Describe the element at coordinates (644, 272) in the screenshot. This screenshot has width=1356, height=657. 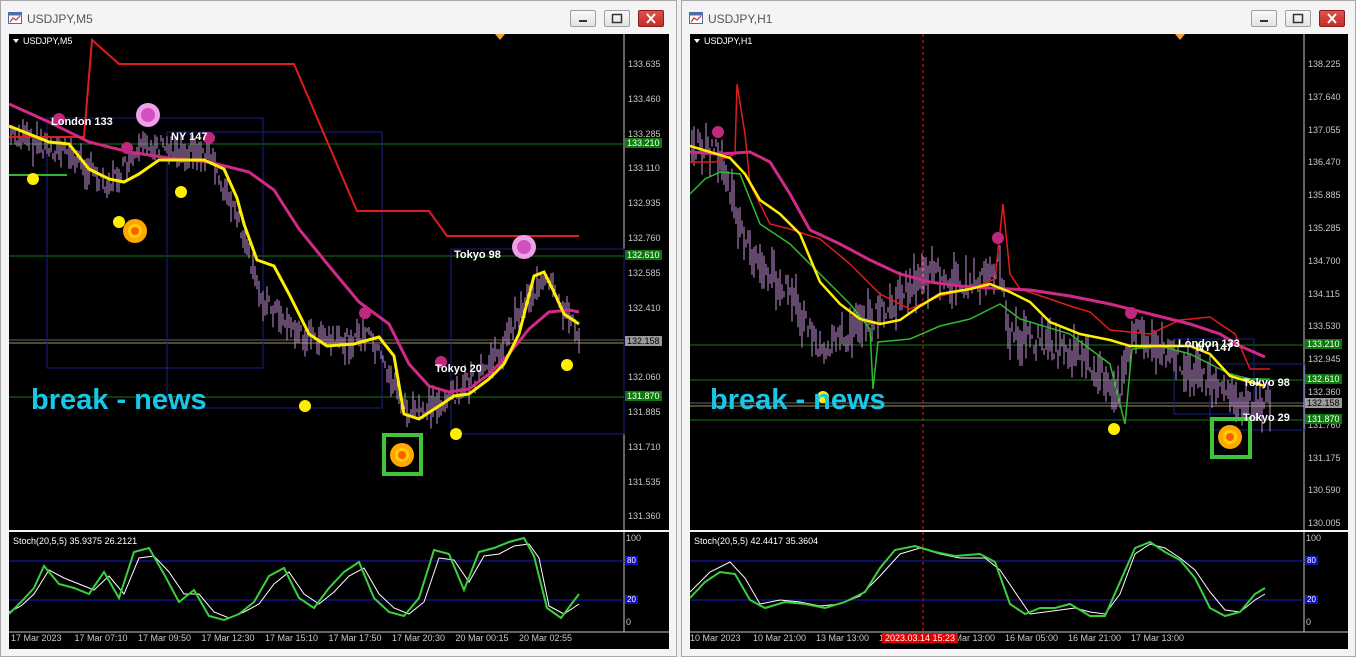
I see `price-axis-tick: 132.585` at that location.